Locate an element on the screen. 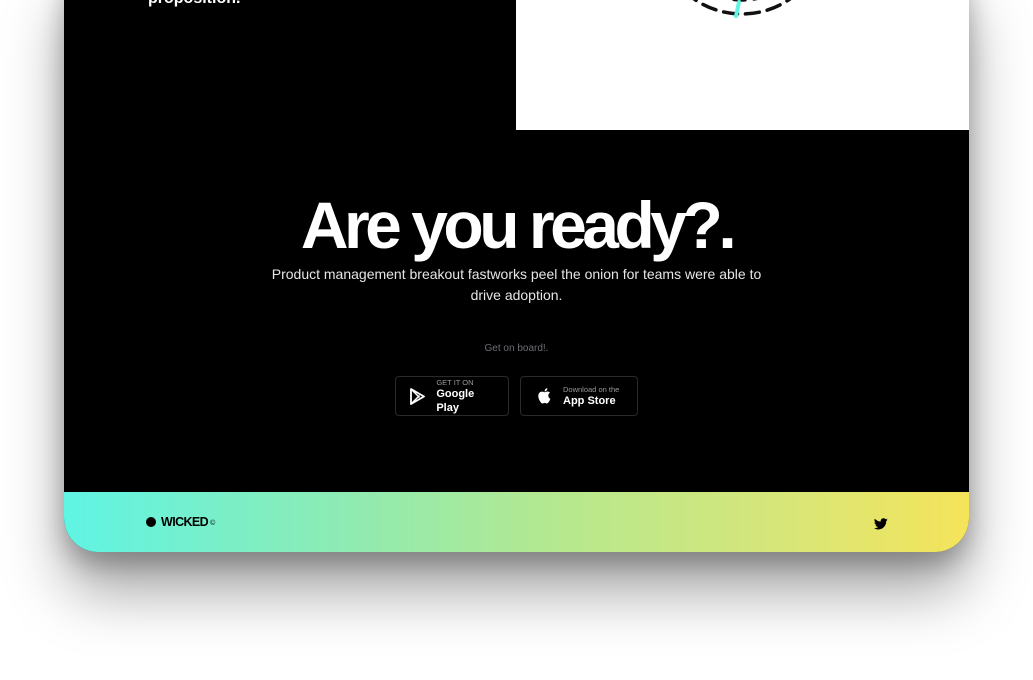  google-play-small-label: GET IT ON is located at coordinates (455, 382).